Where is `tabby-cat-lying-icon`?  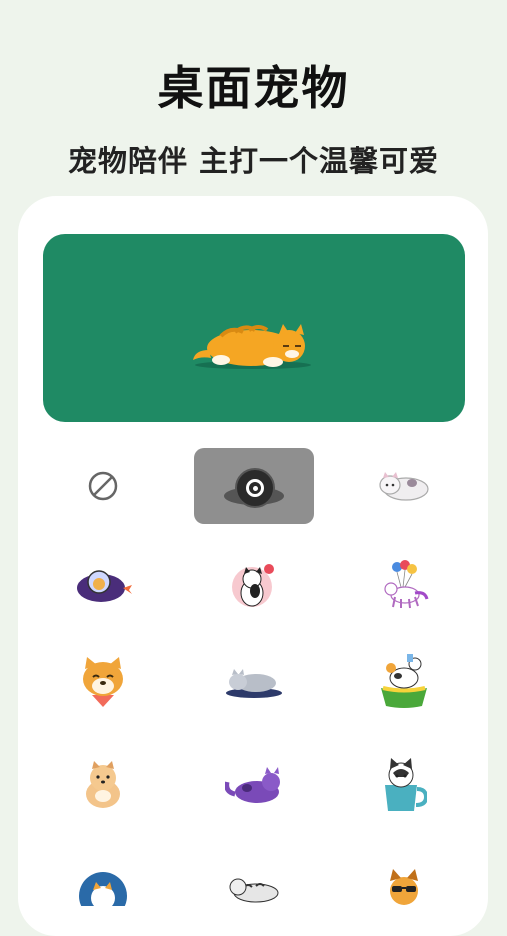
tabby-cat-lying-icon is located at coordinates (254, 890).